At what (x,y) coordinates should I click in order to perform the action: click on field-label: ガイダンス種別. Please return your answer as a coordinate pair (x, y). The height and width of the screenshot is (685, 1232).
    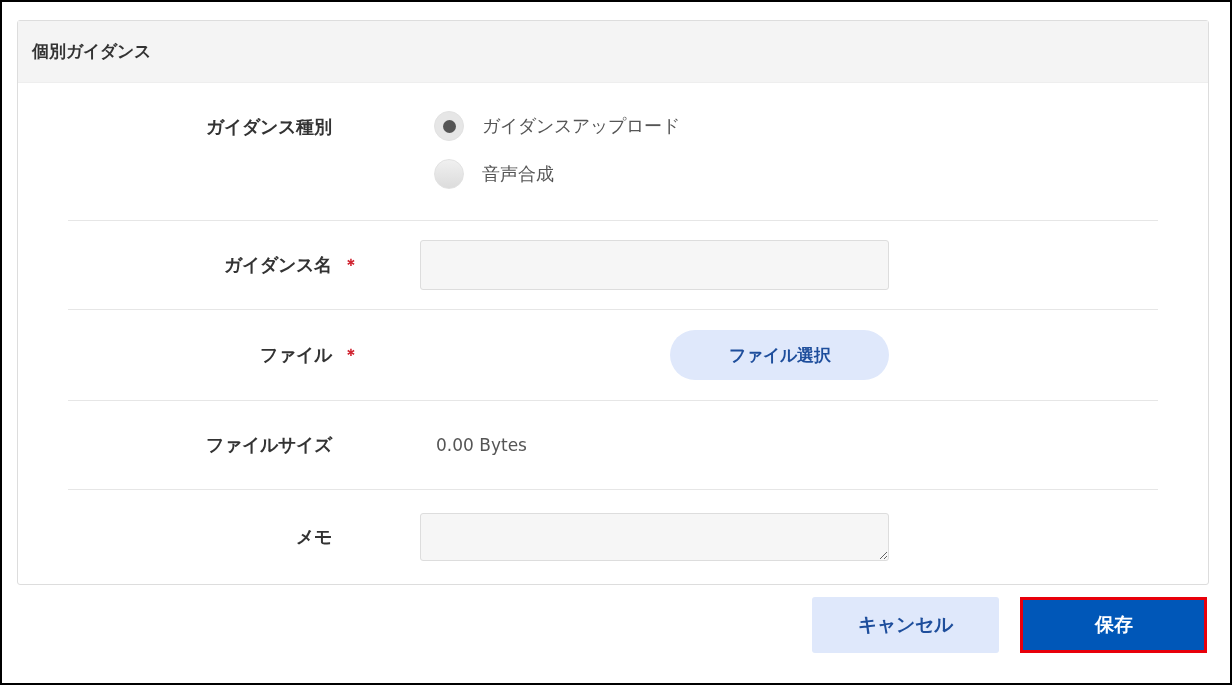
    Looking at the image, I should click on (269, 127).